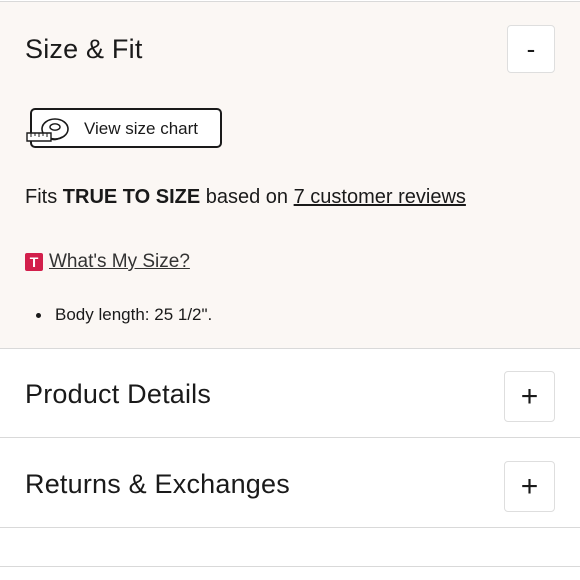  What do you see at coordinates (157, 484) in the screenshot?
I see `returns-exchanges-title: Returns & Exchanges` at bounding box center [157, 484].